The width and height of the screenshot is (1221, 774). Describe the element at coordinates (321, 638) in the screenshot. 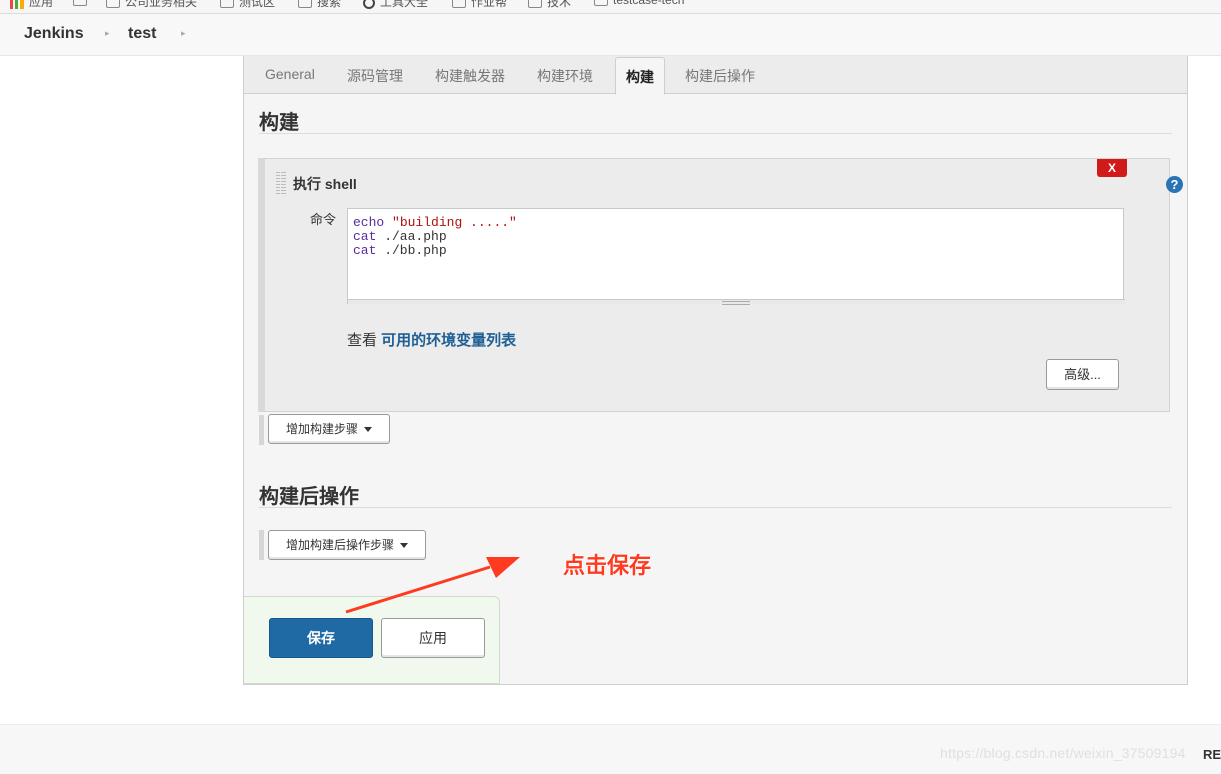

I see `save-button: 保存` at that location.